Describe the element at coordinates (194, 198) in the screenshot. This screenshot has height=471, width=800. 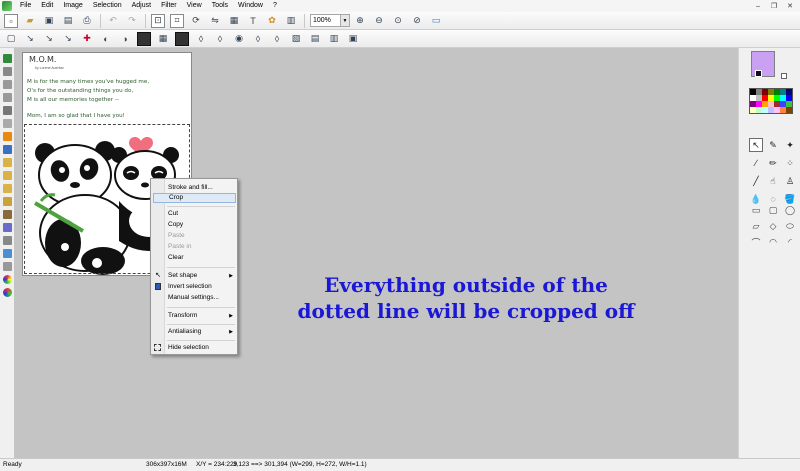
I see `menu-item-crop: Crop` at that location.